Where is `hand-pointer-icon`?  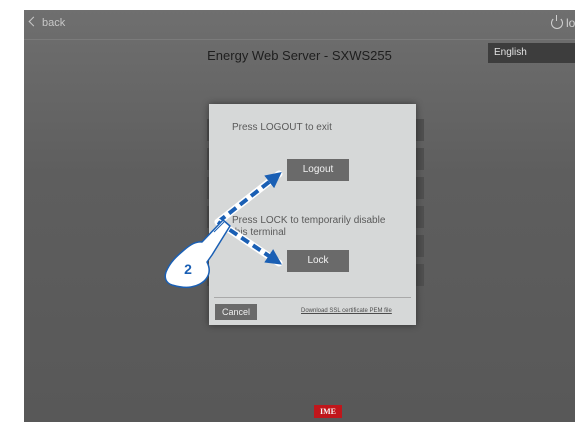 hand-pointer-icon is located at coordinates (197, 254).